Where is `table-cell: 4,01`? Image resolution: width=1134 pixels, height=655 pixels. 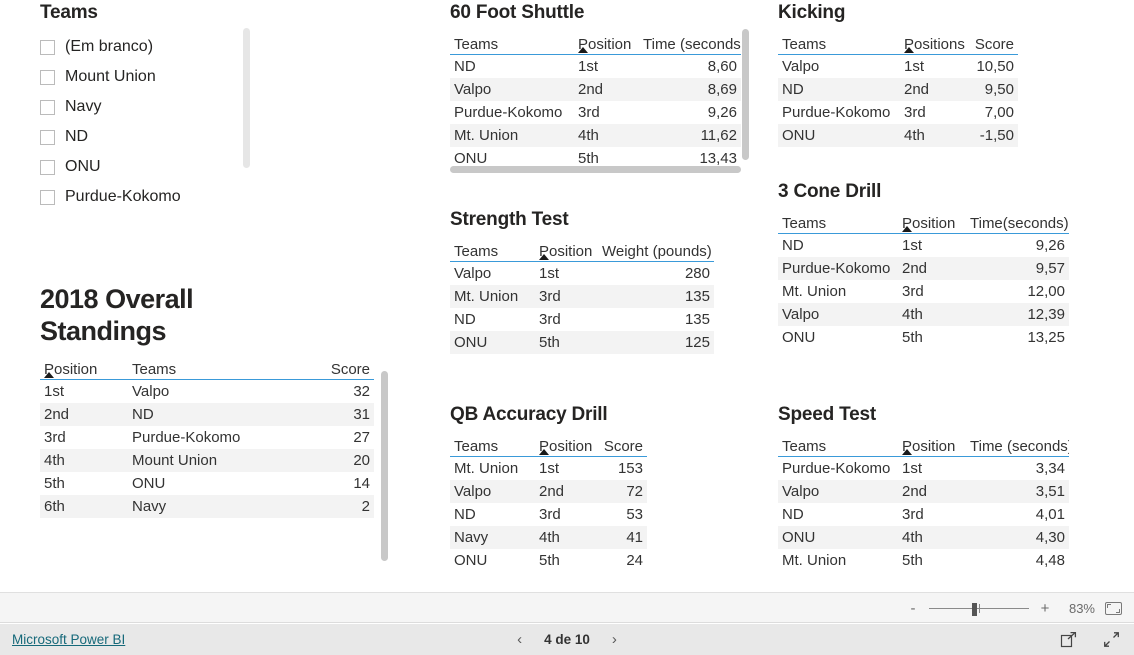
table-cell: 4,01 is located at coordinates (1017, 514).